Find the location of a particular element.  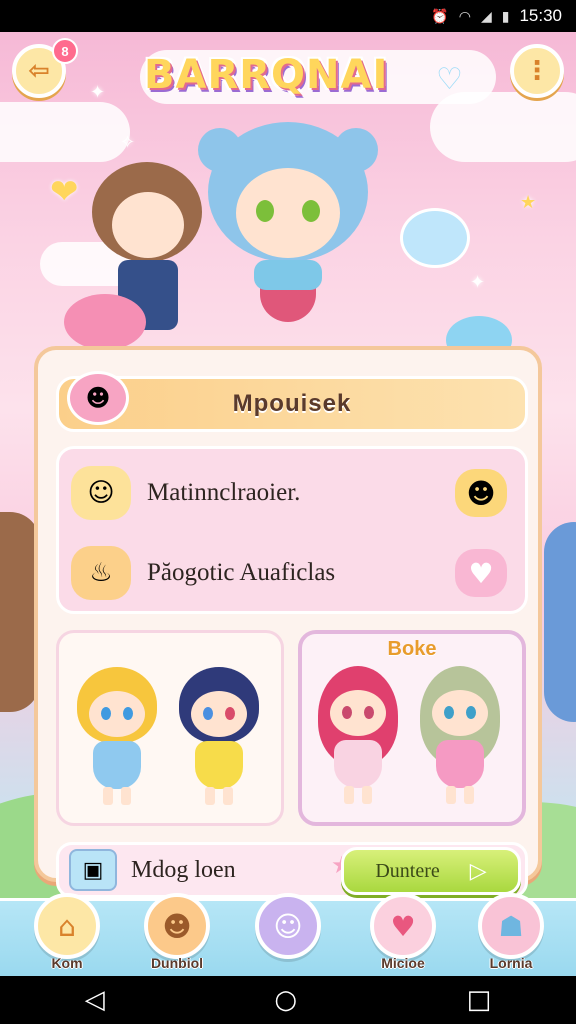

nav-micioe: ♥ is located at coordinates (403, 926).